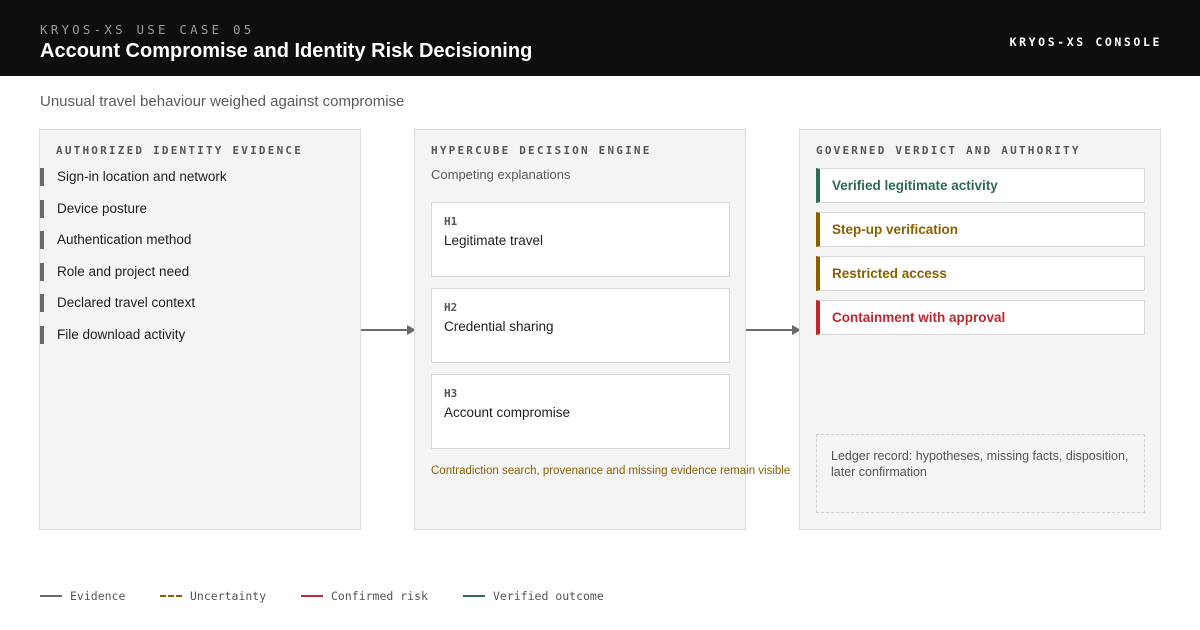 The width and height of the screenshot is (1200, 630). What do you see at coordinates (147, 29) in the screenshot?
I see `use-case-eyebrow: KRYOS-XS USE CASE 05` at bounding box center [147, 29].